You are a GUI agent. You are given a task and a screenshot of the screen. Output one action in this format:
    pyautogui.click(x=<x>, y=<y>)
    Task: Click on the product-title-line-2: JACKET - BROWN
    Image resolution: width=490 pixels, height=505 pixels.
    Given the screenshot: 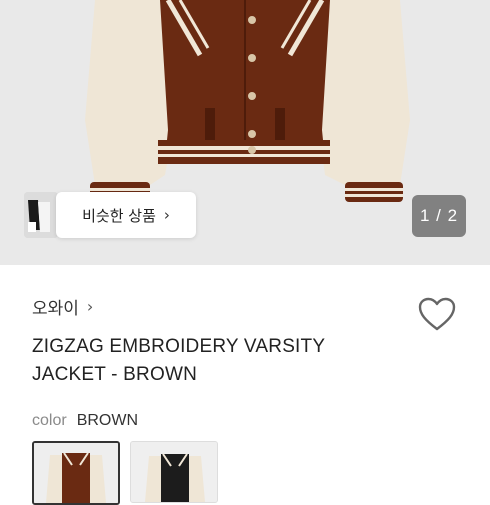 What is the action you would take?
    pyautogui.click(x=115, y=374)
    